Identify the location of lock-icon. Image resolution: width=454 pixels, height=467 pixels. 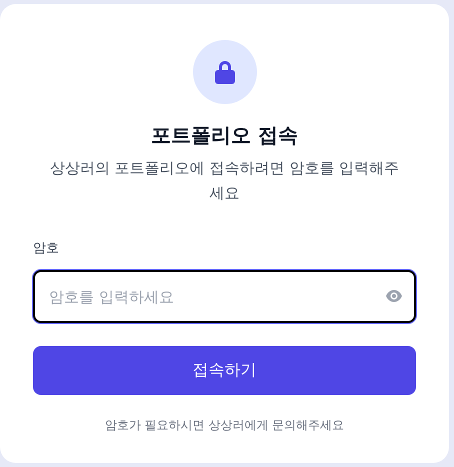
(225, 72).